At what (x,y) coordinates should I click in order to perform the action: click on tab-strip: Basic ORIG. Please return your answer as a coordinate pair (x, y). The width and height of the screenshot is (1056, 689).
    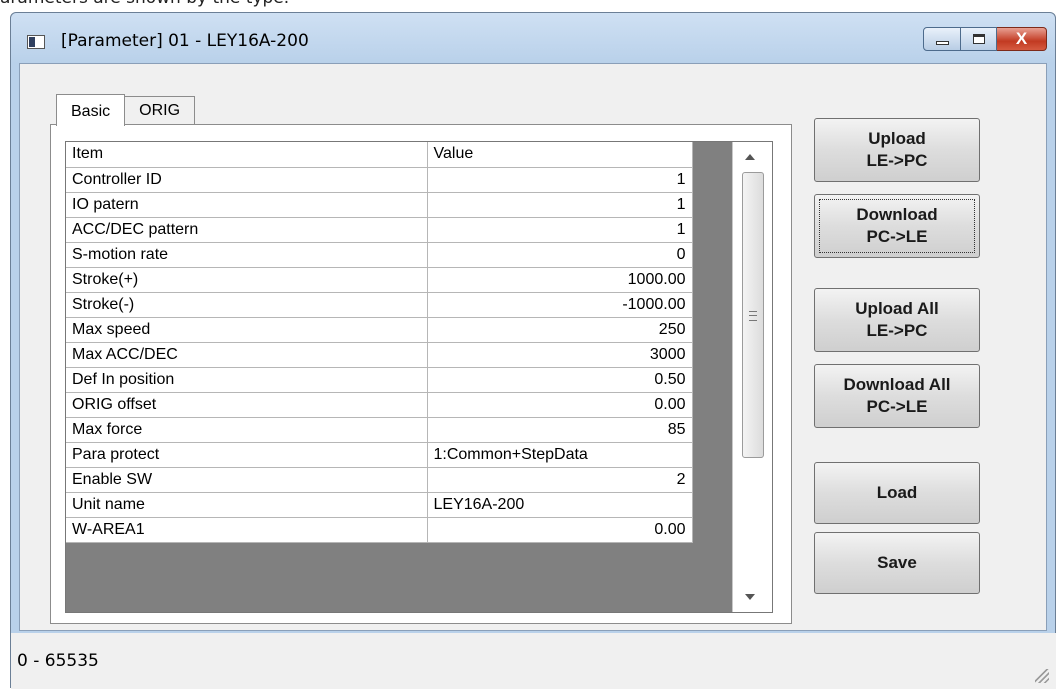
    Looking at the image, I should click on (126, 110).